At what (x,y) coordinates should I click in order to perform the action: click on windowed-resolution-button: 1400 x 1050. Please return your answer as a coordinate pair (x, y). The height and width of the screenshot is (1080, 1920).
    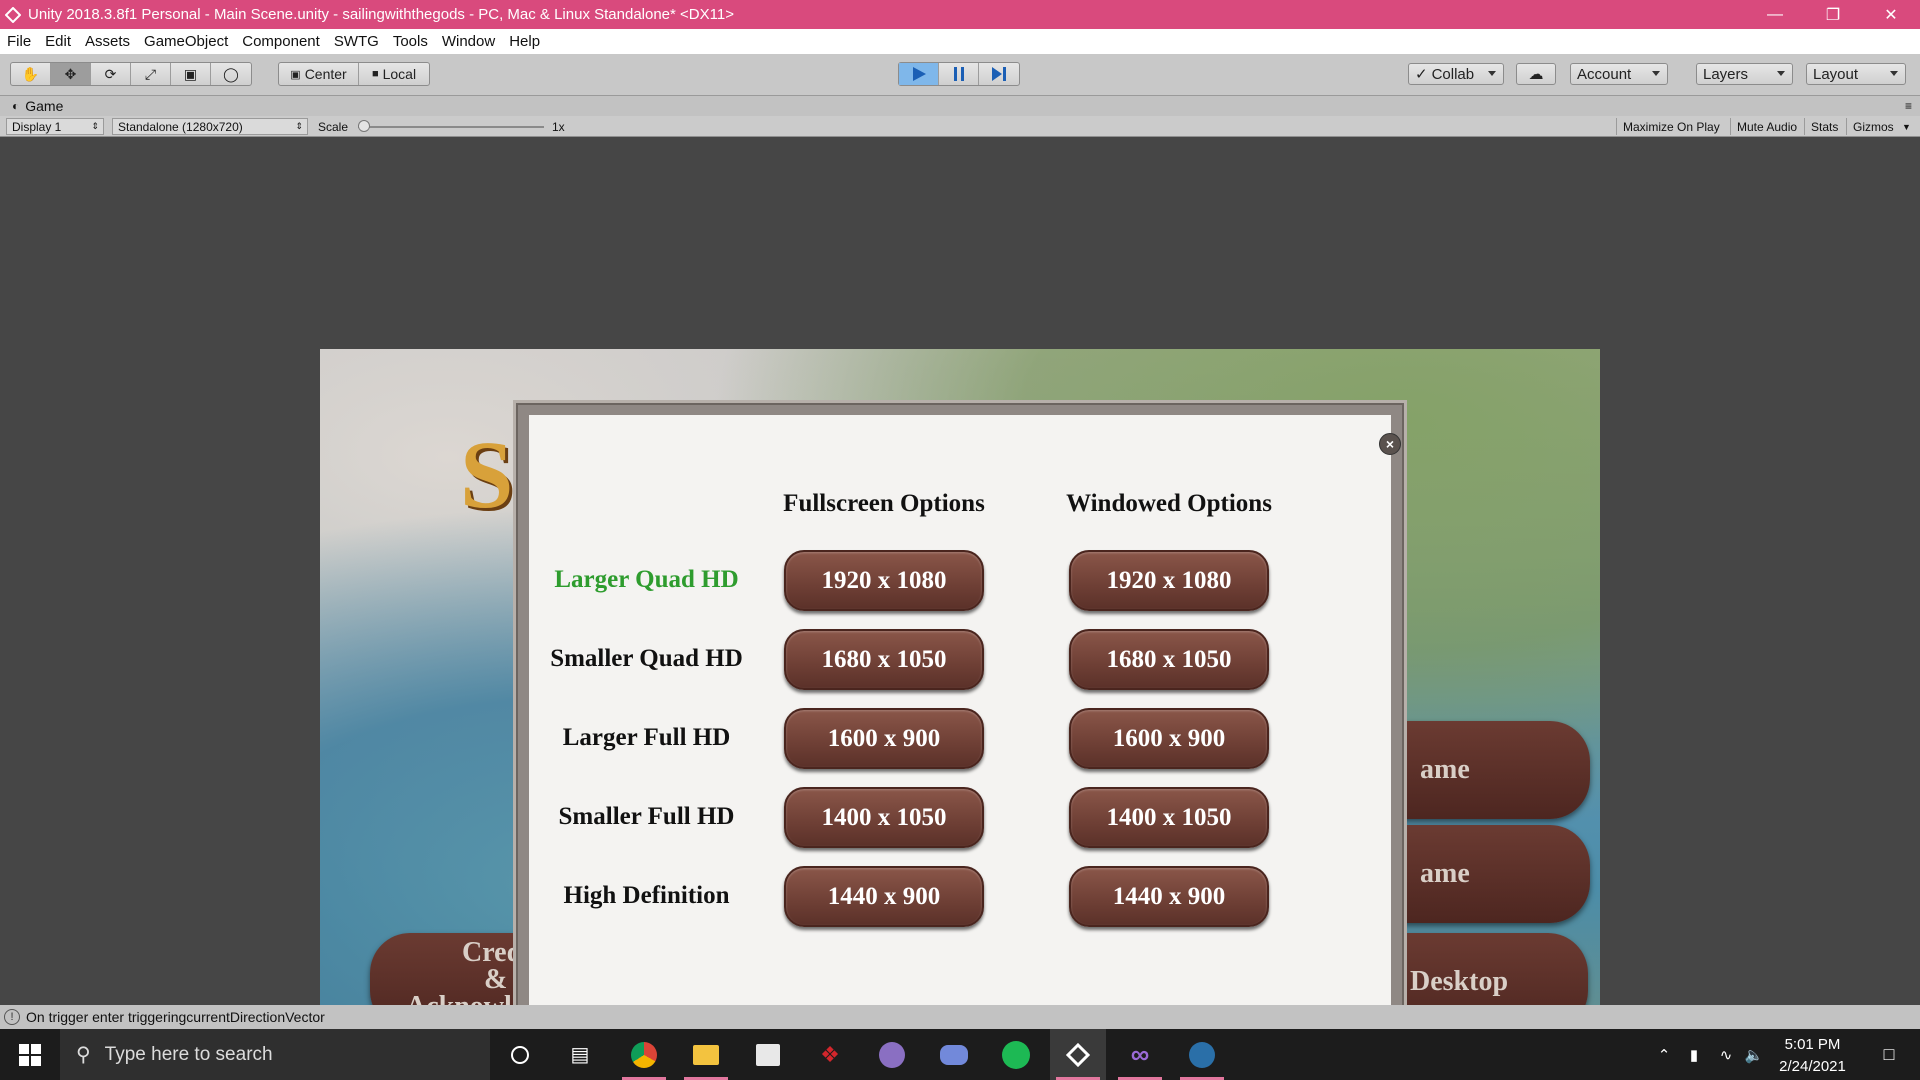
    Looking at the image, I should click on (1169, 817).